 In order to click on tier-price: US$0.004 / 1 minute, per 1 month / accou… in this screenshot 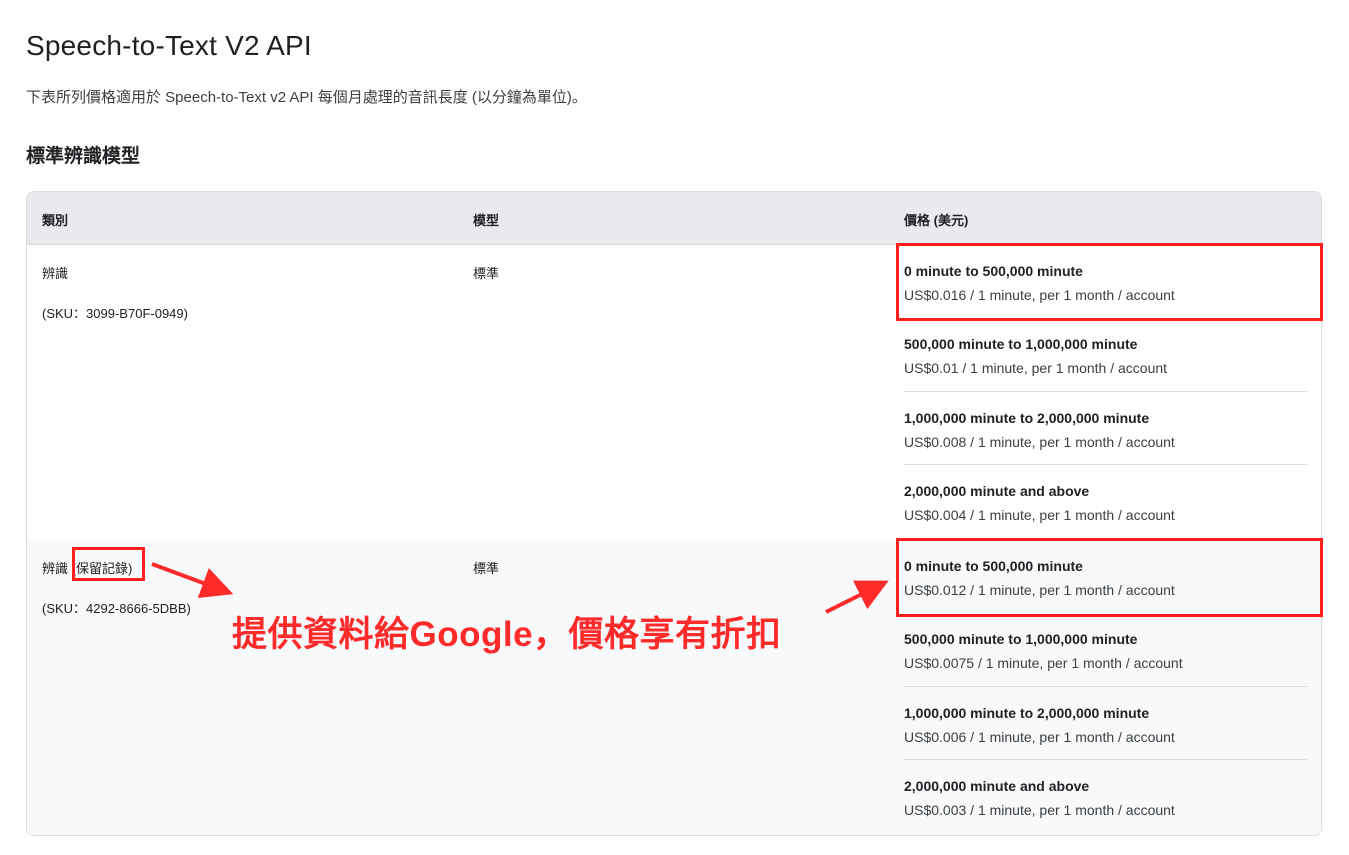, I will do `click(1039, 515)`.